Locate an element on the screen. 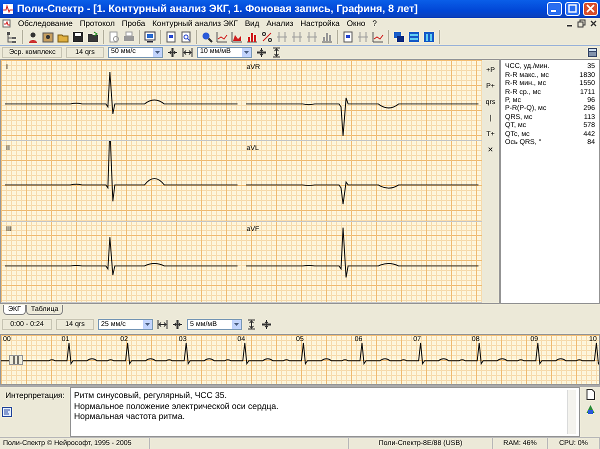 The height and width of the screenshot is (449, 600). save-button is located at coordinates (78, 37).